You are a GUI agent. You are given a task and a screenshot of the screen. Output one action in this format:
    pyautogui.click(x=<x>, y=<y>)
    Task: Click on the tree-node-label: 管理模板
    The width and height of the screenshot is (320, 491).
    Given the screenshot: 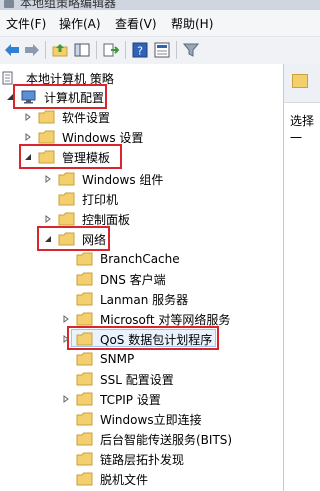 What is the action you would take?
    pyautogui.click(x=86, y=157)
    